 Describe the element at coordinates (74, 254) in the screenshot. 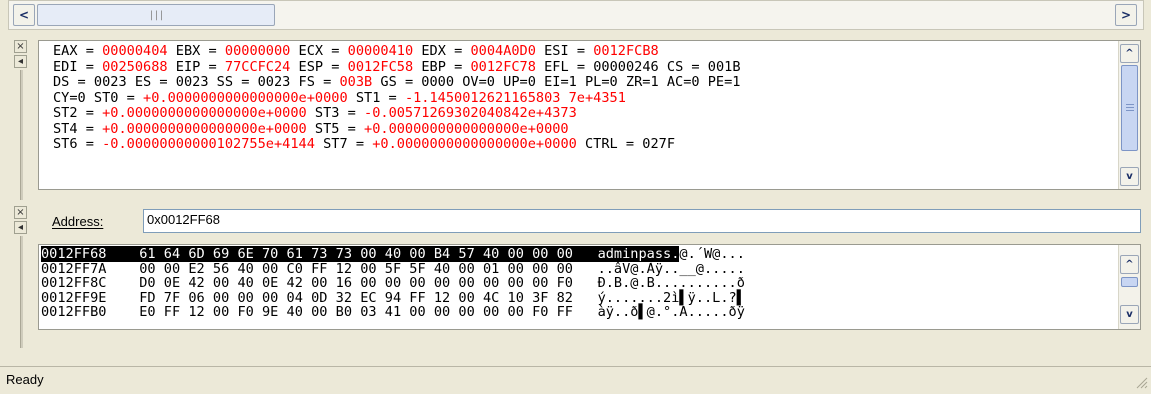

I see `memory-address: 0012FF68` at that location.